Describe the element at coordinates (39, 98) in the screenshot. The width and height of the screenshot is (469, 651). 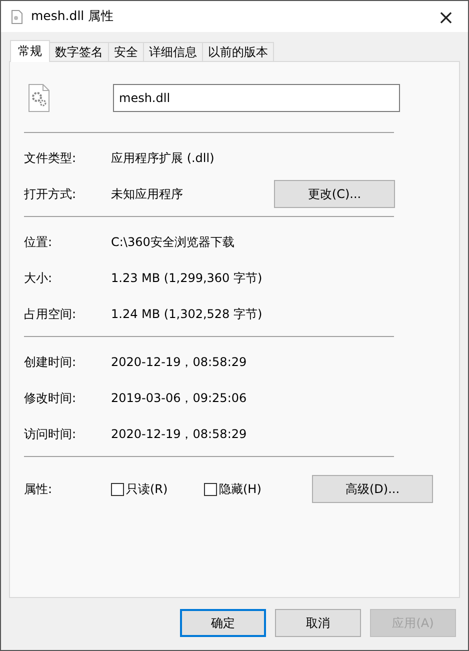
I see `settings-file-icon` at that location.